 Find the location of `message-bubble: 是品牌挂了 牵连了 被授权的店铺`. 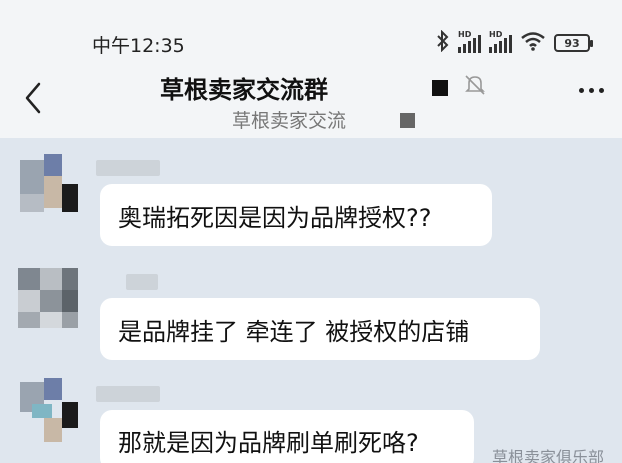

message-bubble: 是品牌挂了 牵连了 被授权的店铺 is located at coordinates (320, 329).